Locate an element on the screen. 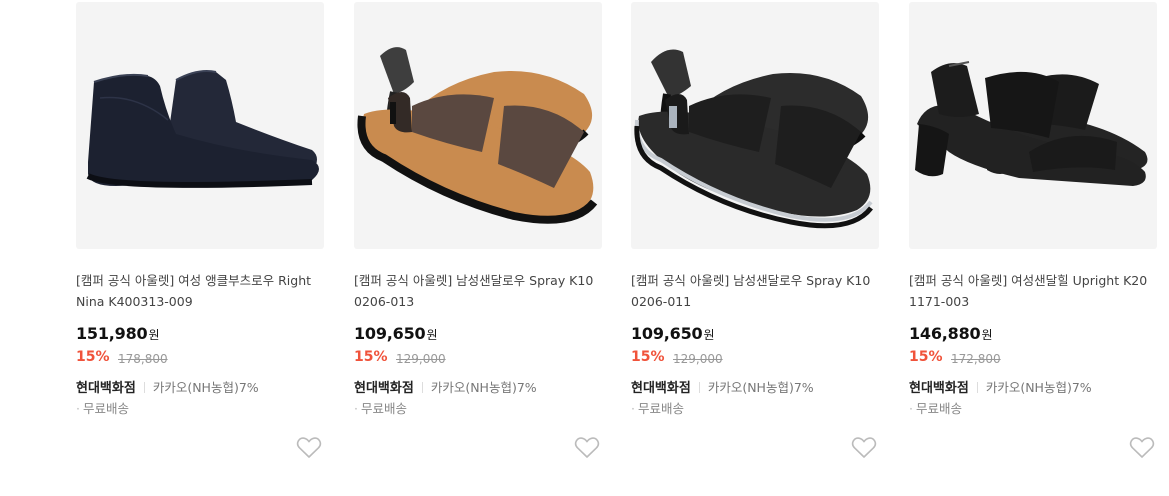  heeled-sandal-image is located at coordinates (1031, 123).